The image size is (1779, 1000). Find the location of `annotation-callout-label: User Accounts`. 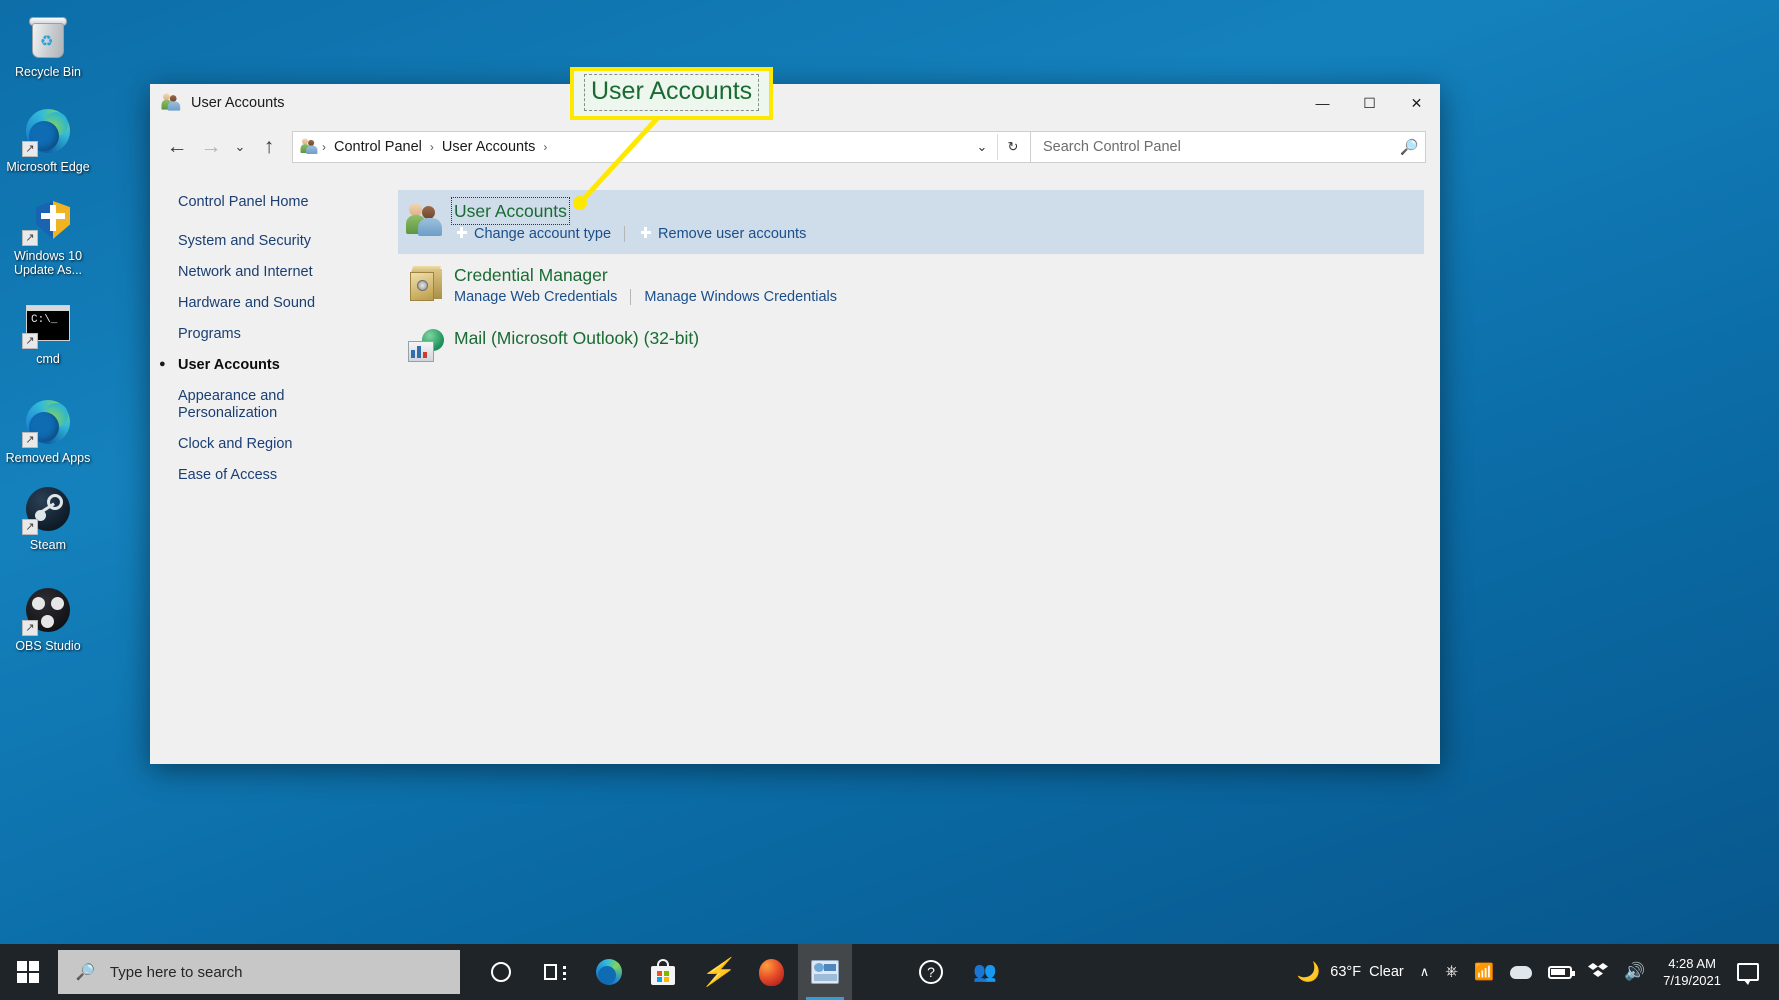

annotation-callout-label: User Accounts is located at coordinates (672, 91).